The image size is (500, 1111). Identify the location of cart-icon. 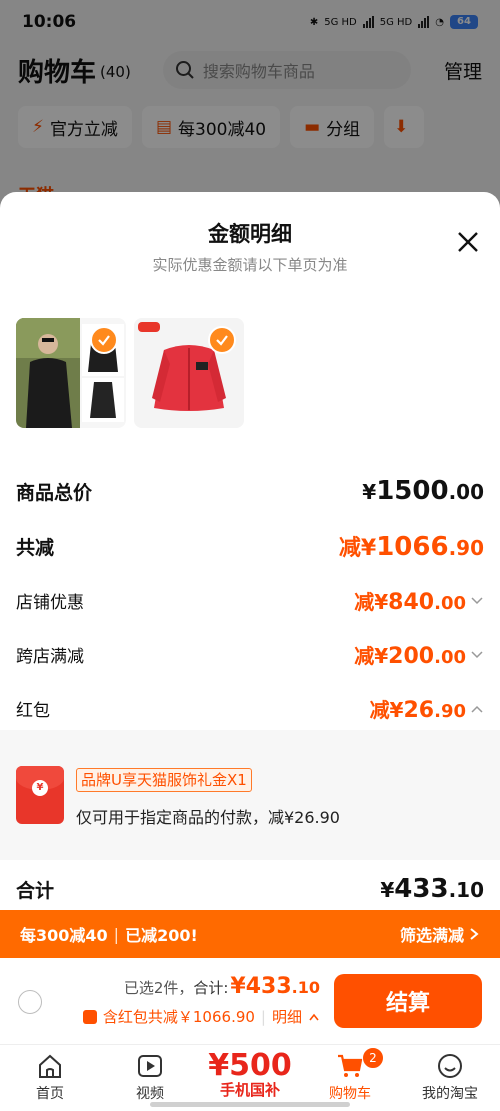
(350, 1065).